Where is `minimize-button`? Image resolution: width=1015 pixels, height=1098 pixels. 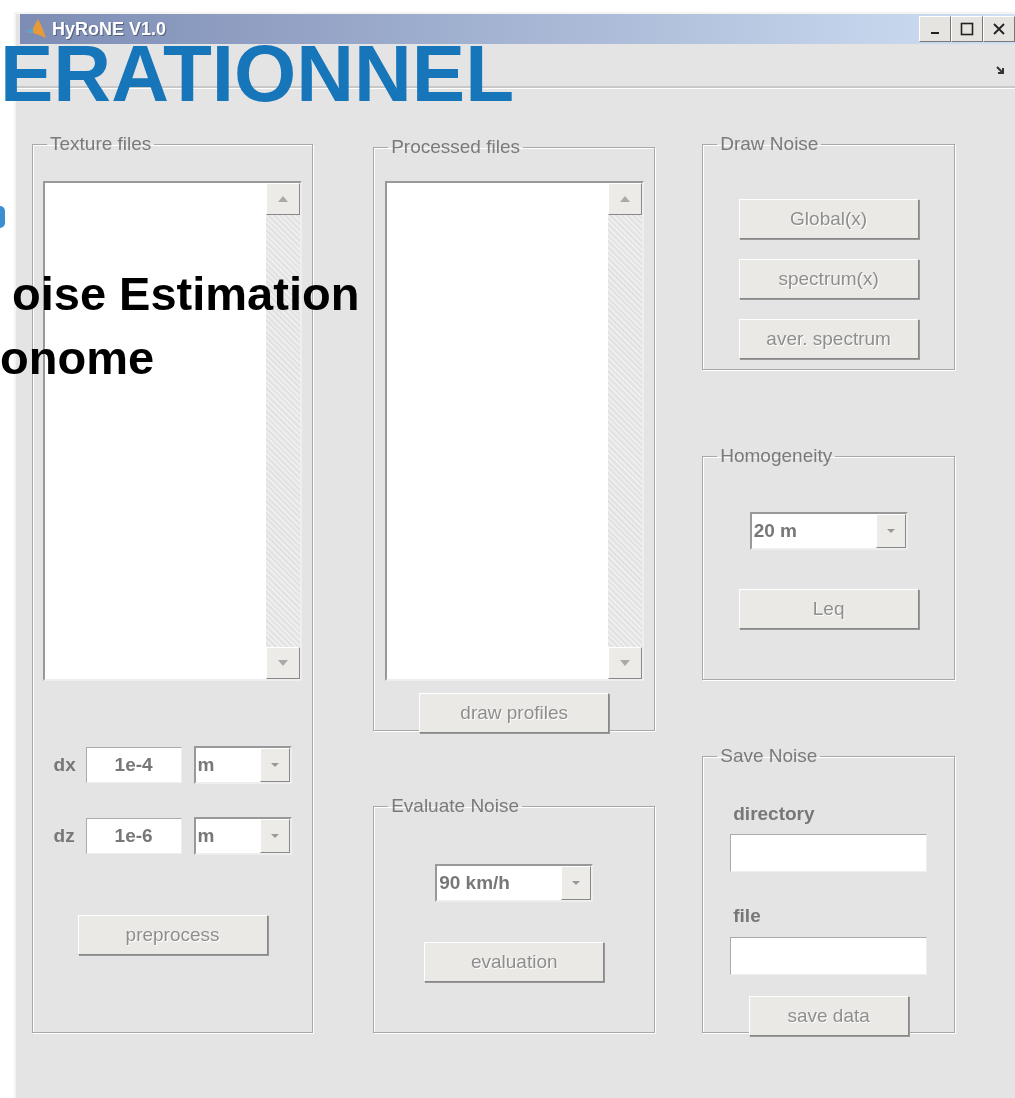 minimize-button is located at coordinates (935, 29).